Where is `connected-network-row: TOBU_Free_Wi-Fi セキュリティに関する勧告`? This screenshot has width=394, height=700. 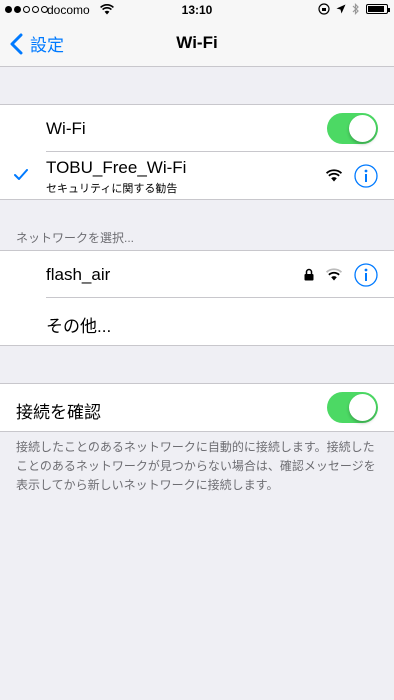
connected-network-row: TOBU_Free_Wi-Fi セキュリティに関する勧告 is located at coordinates (197, 175).